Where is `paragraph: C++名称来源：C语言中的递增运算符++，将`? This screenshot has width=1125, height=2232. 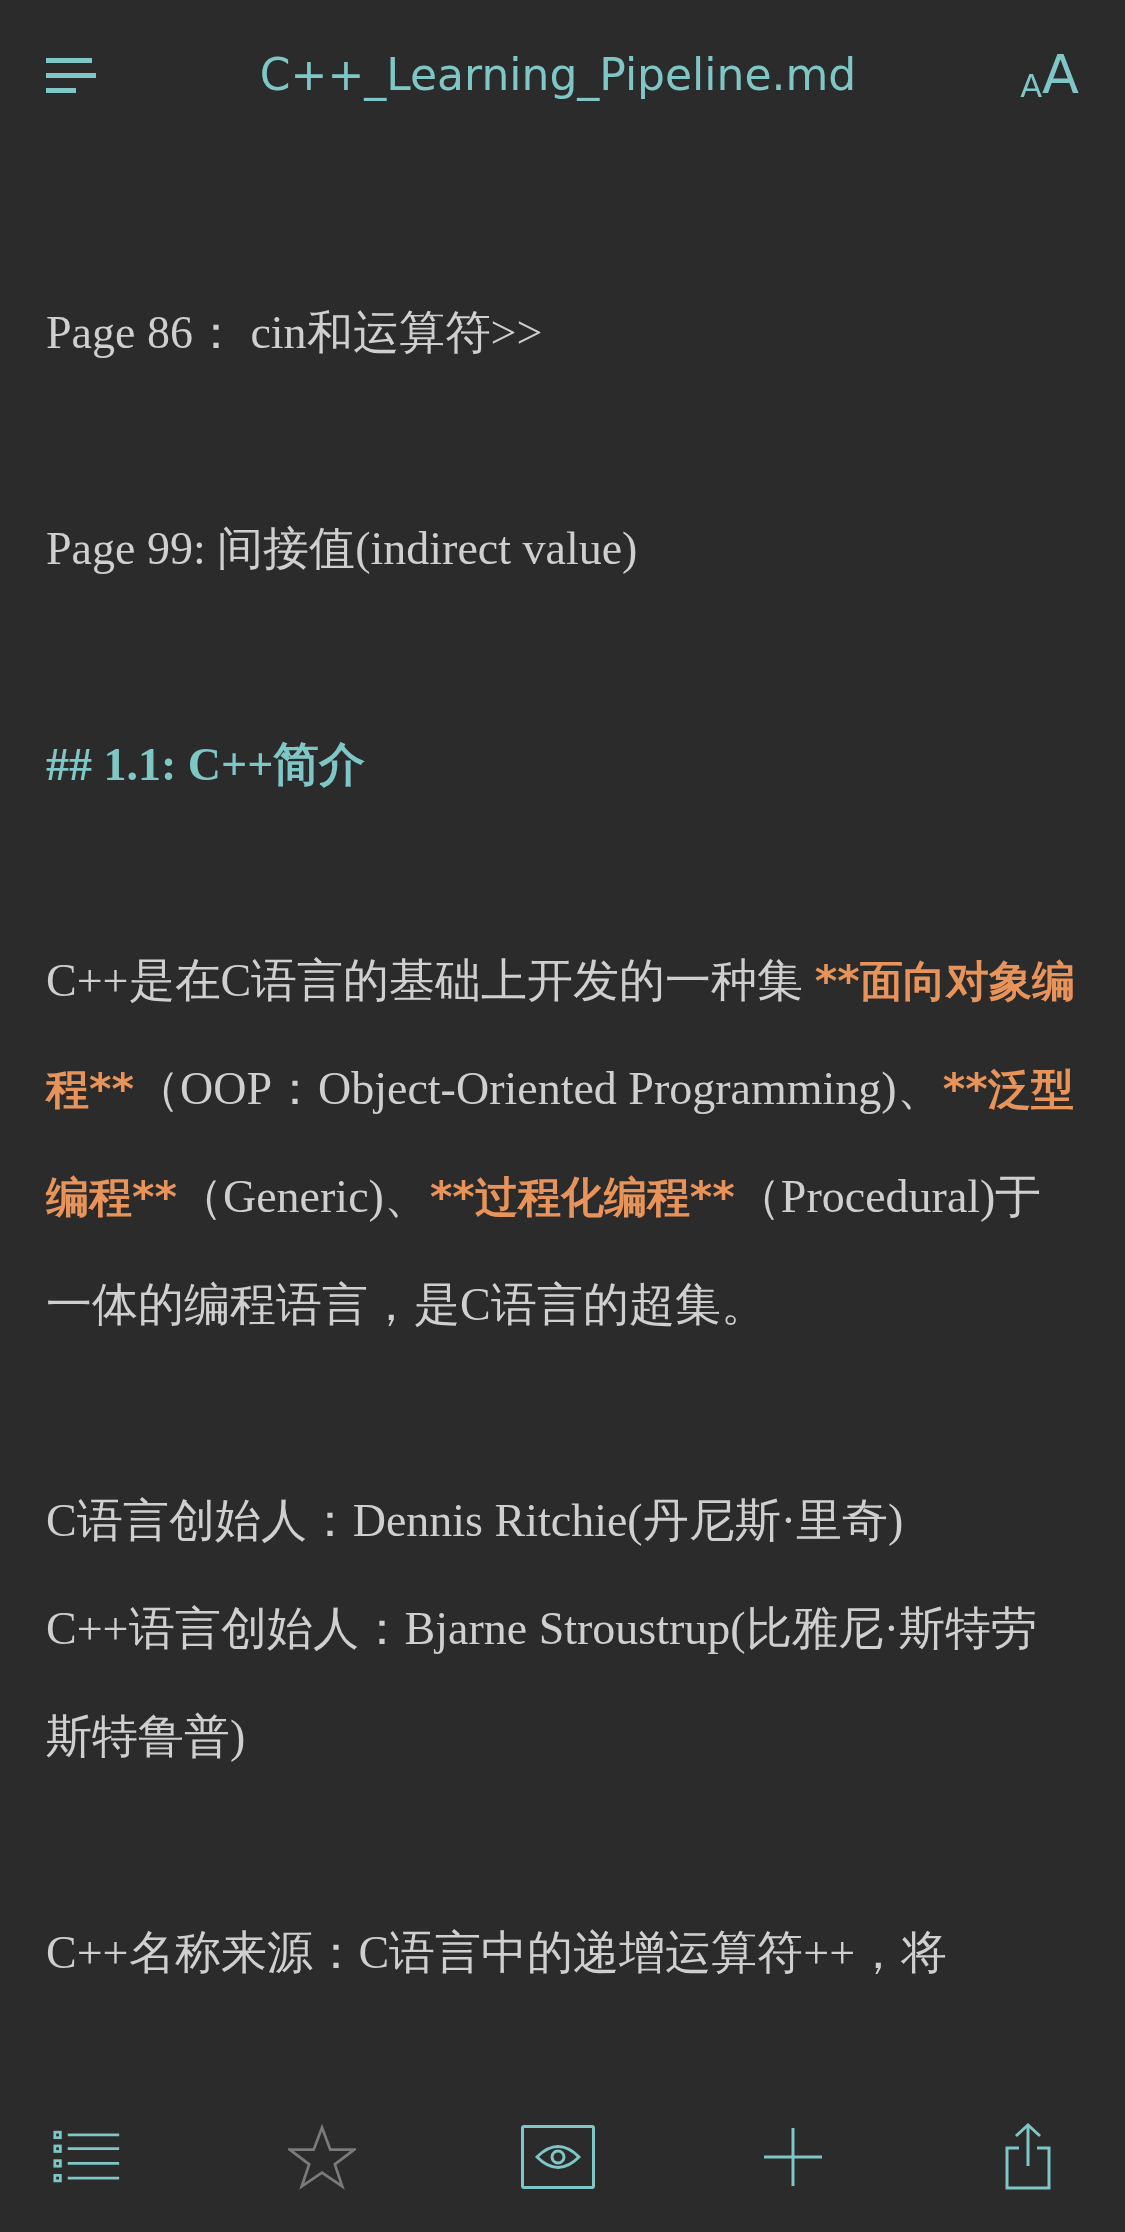 paragraph: C++名称来源：C语言中的递增运算符++，将 is located at coordinates (497, 1953).